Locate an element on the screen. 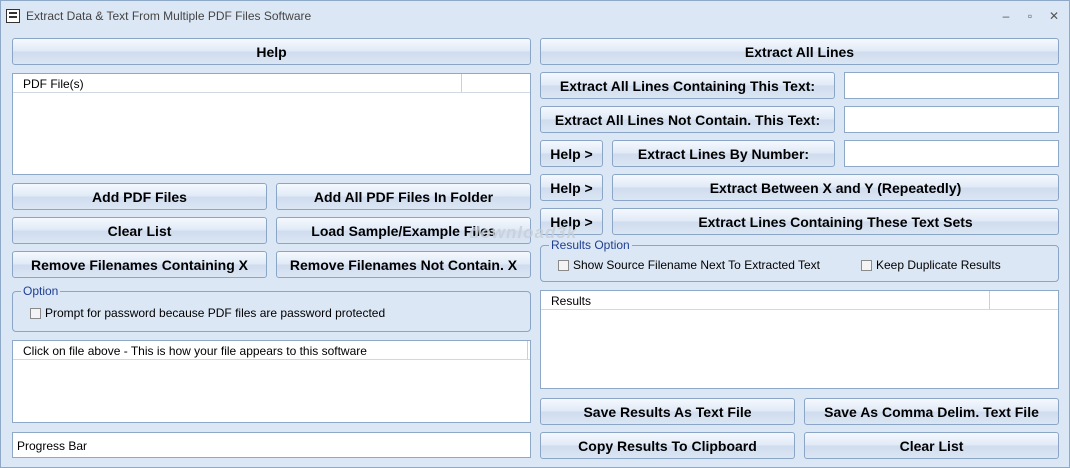 This screenshot has width=1070, height=468. progress-bar: Progress Bar is located at coordinates (271, 445).